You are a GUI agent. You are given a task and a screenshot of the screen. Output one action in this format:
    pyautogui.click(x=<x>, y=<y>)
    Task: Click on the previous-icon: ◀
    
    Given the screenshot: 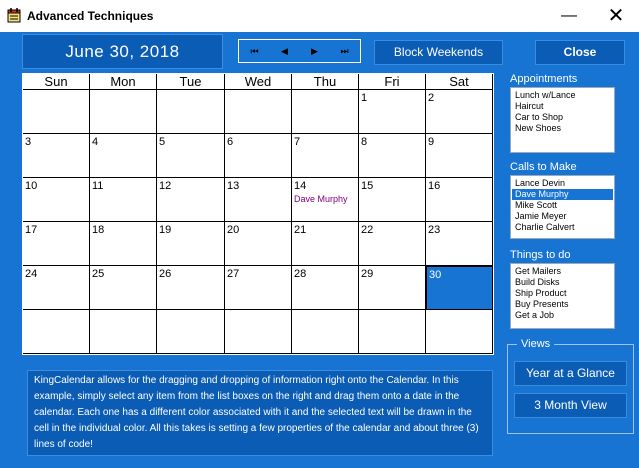 What is the action you would take?
    pyautogui.click(x=284, y=51)
    